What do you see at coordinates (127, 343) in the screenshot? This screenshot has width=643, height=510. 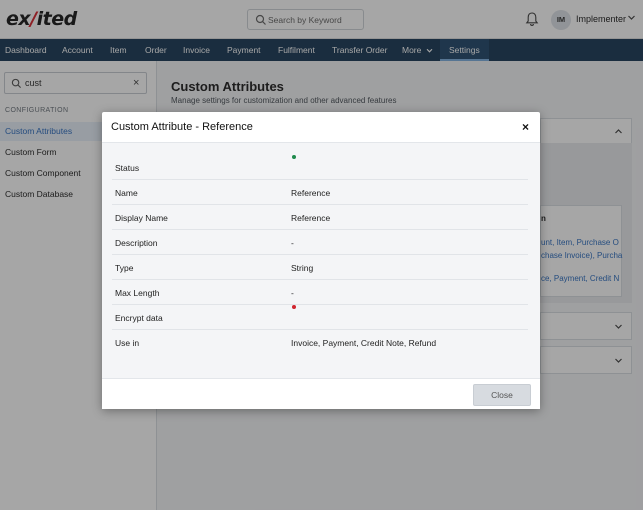 I see `detail-label: Use in` at bounding box center [127, 343].